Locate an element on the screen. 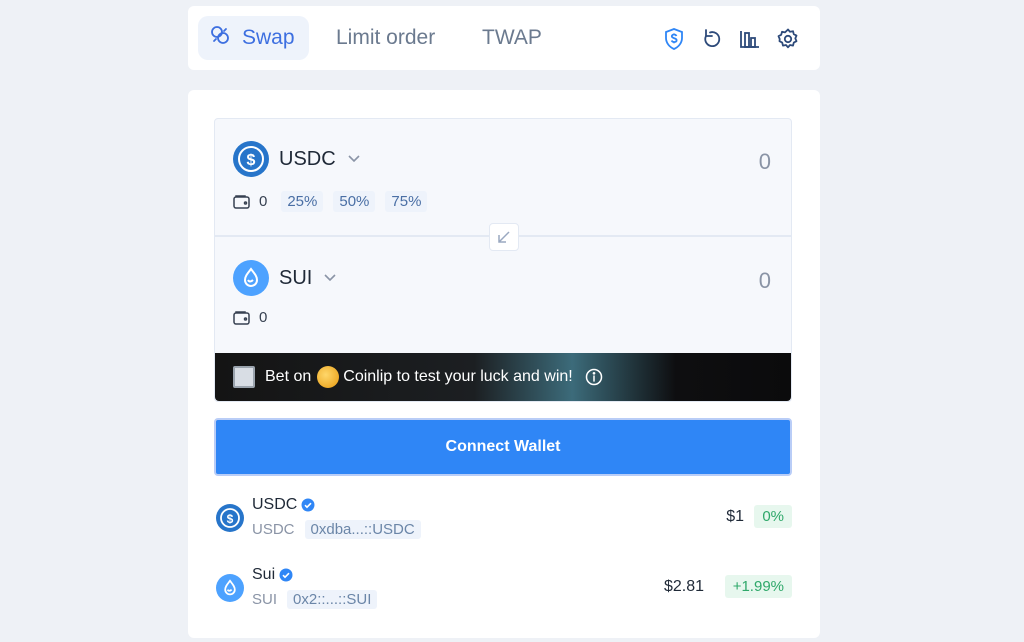 The height and width of the screenshot is (642, 1024). from-amount-input: 0 is located at coordinates (765, 162).